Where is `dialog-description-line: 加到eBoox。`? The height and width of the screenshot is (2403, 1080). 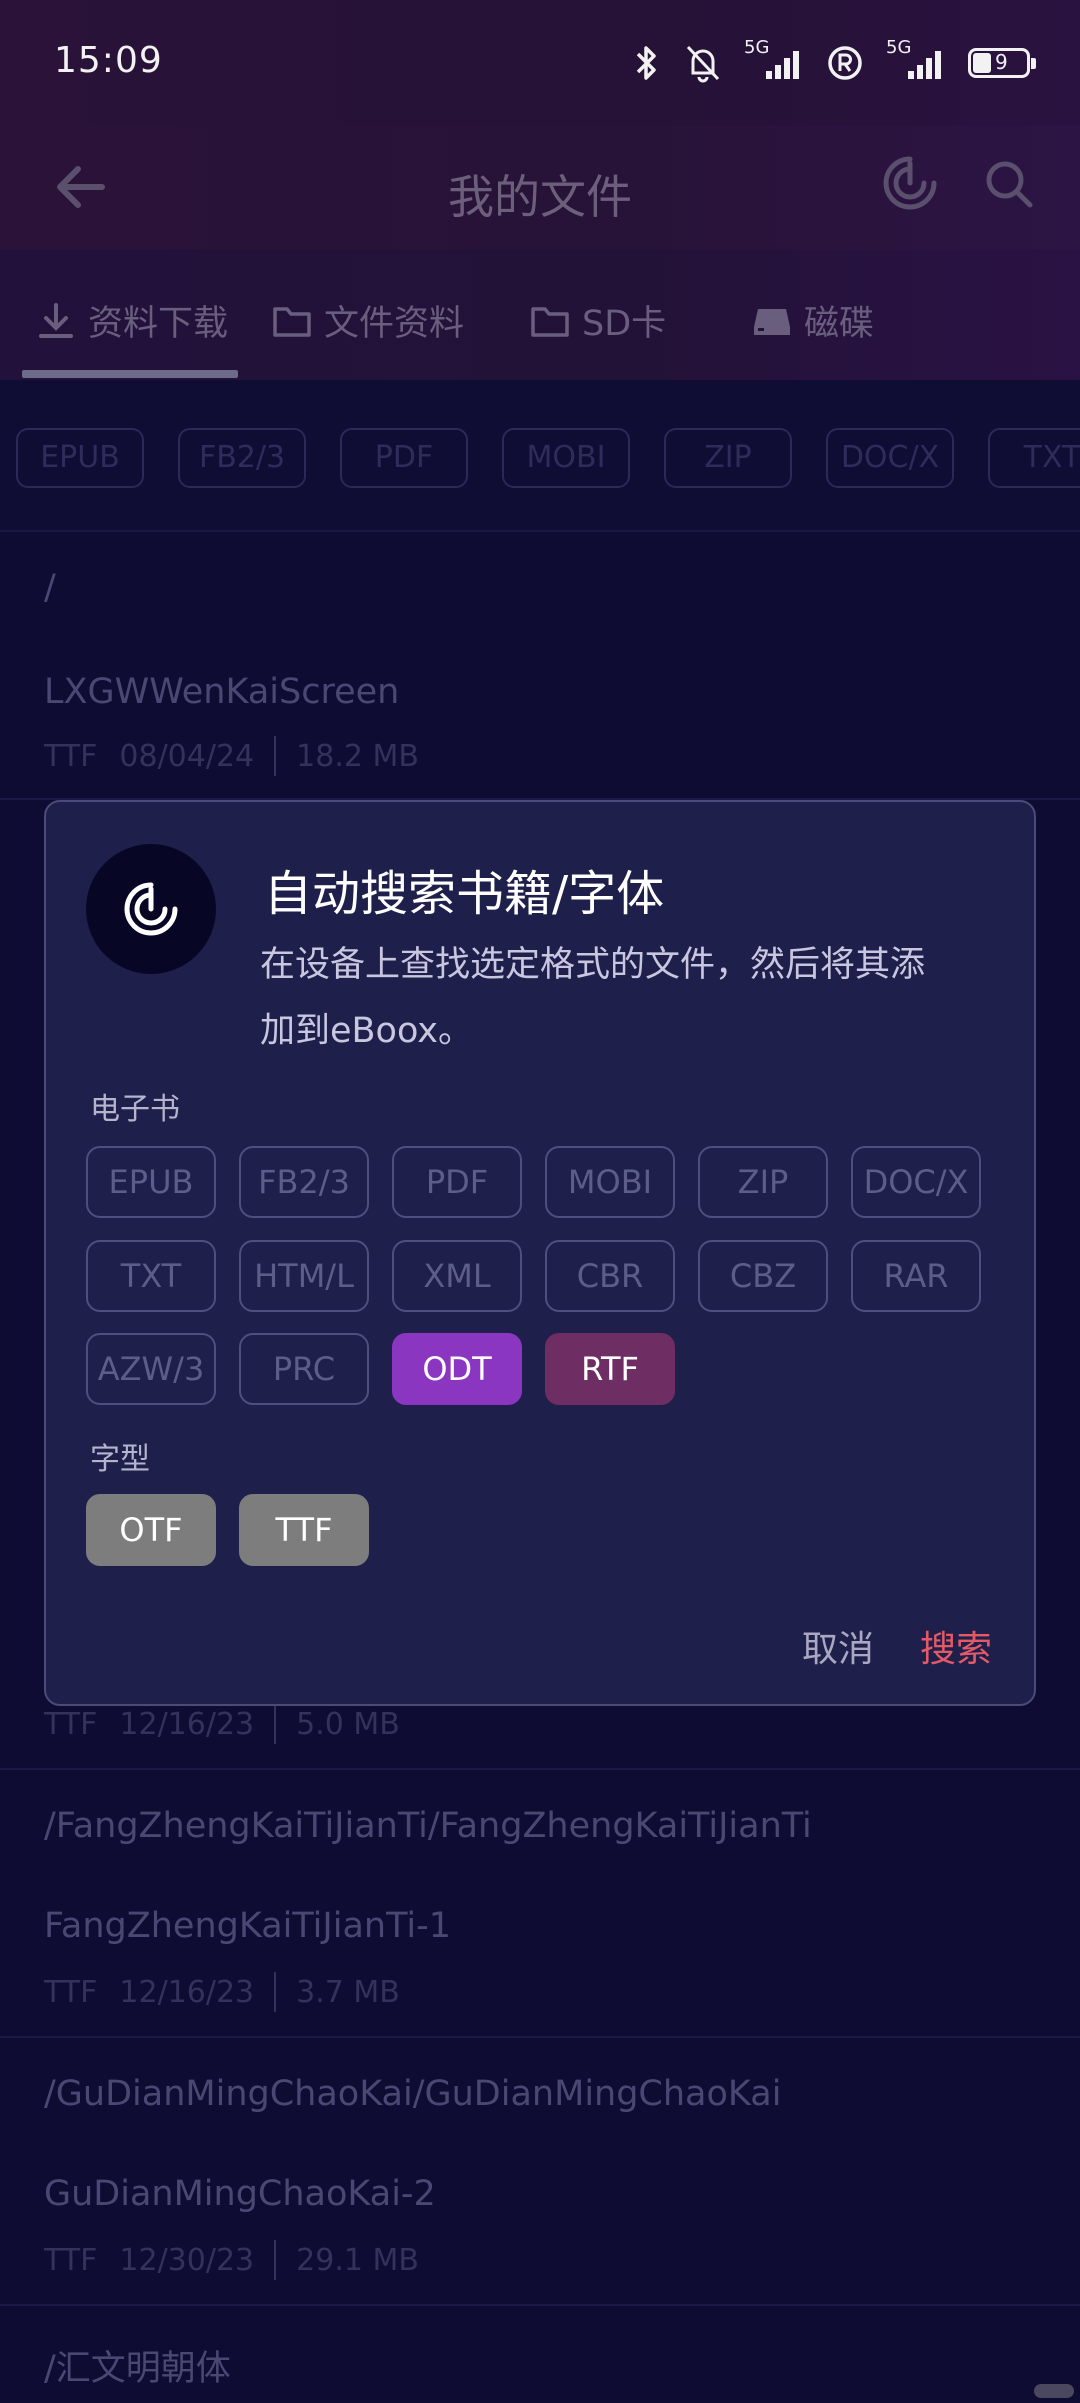 dialog-description-line: 加到eBoox。 is located at coordinates (367, 1031).